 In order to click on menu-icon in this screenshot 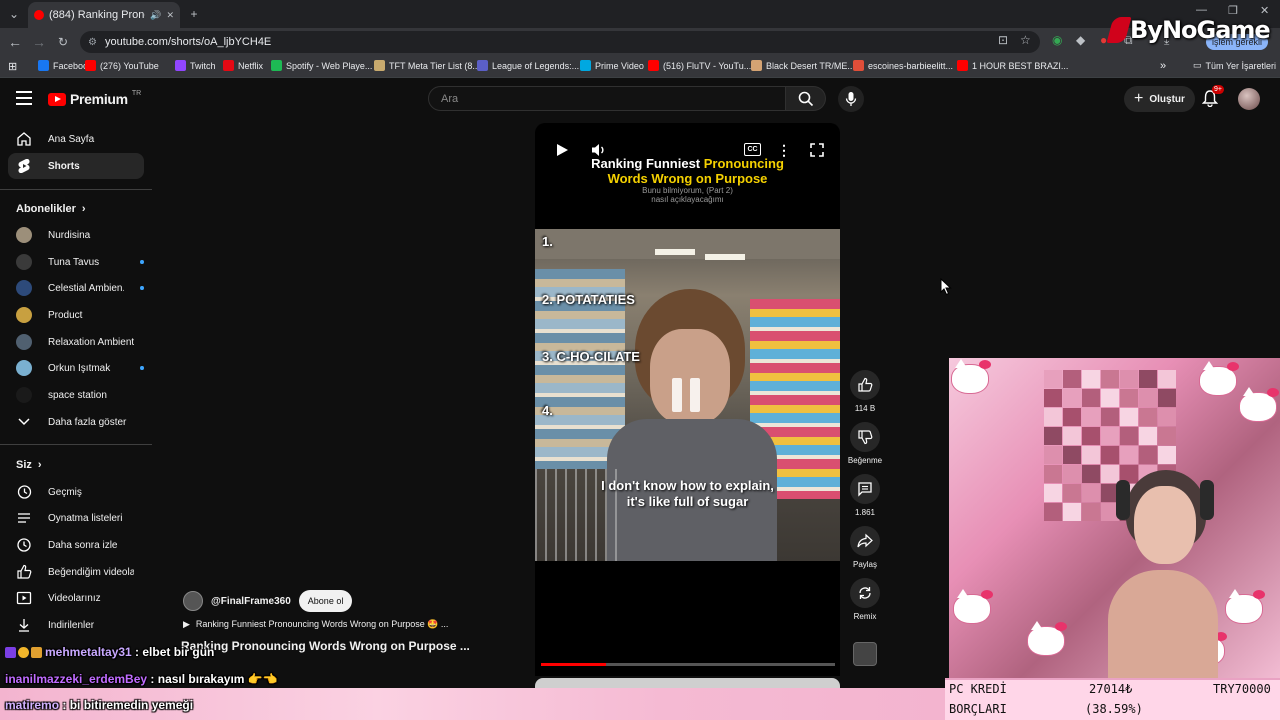, I will do `click(24, 98)`.